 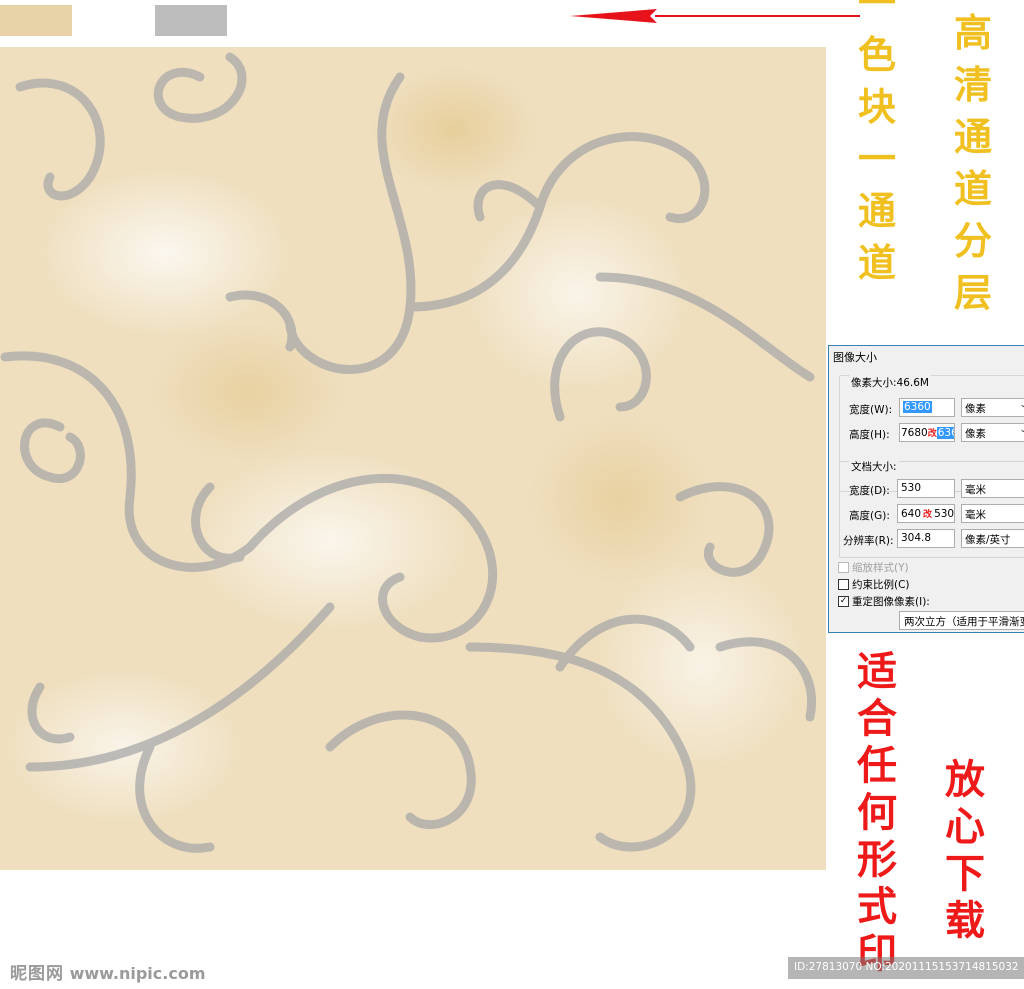 I want to click on caption-fit-any-print: 适 合 任 何 形 式 印, so click(x=877, y=812).